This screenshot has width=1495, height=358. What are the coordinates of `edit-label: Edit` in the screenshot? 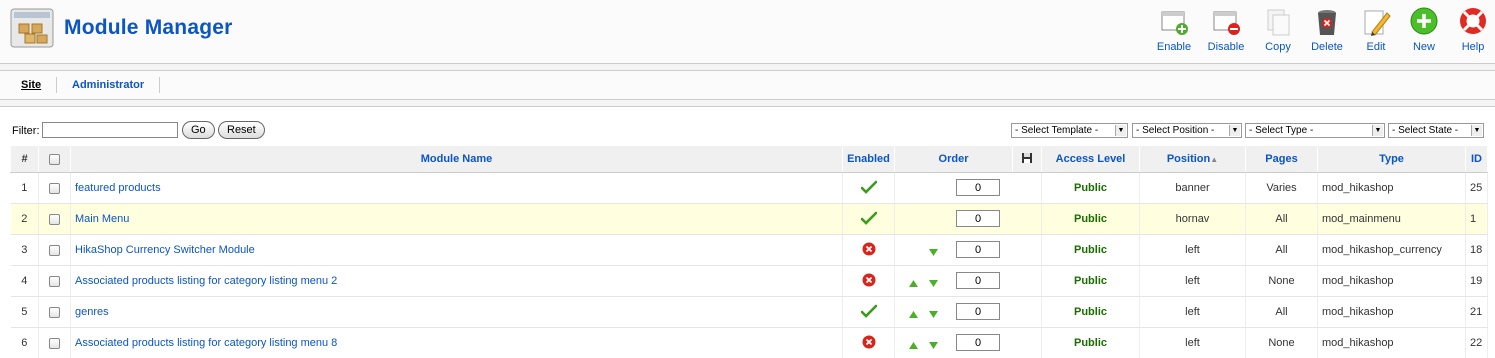 It's located at (1376, 47).